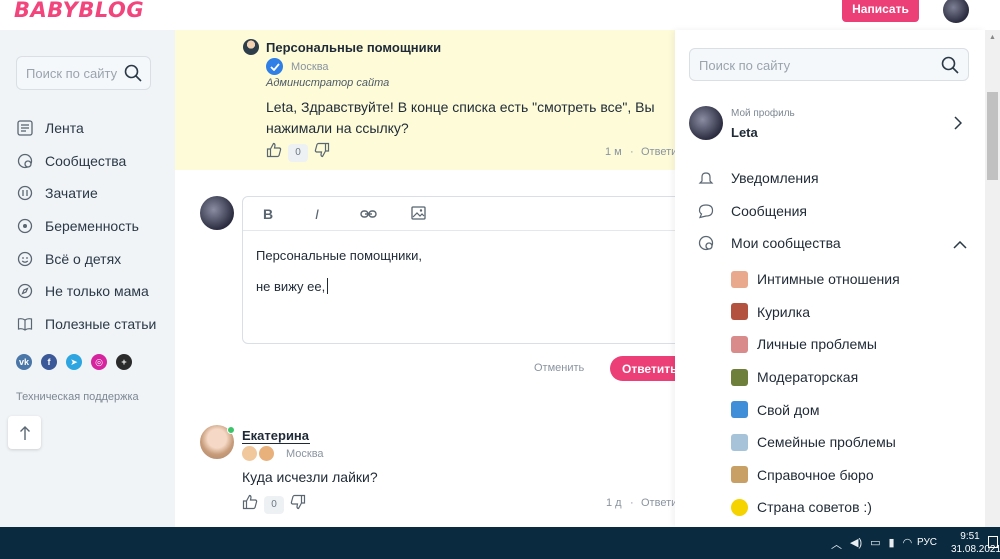  I want to click on site-logo: BABYBLOG, so click(79, 11).